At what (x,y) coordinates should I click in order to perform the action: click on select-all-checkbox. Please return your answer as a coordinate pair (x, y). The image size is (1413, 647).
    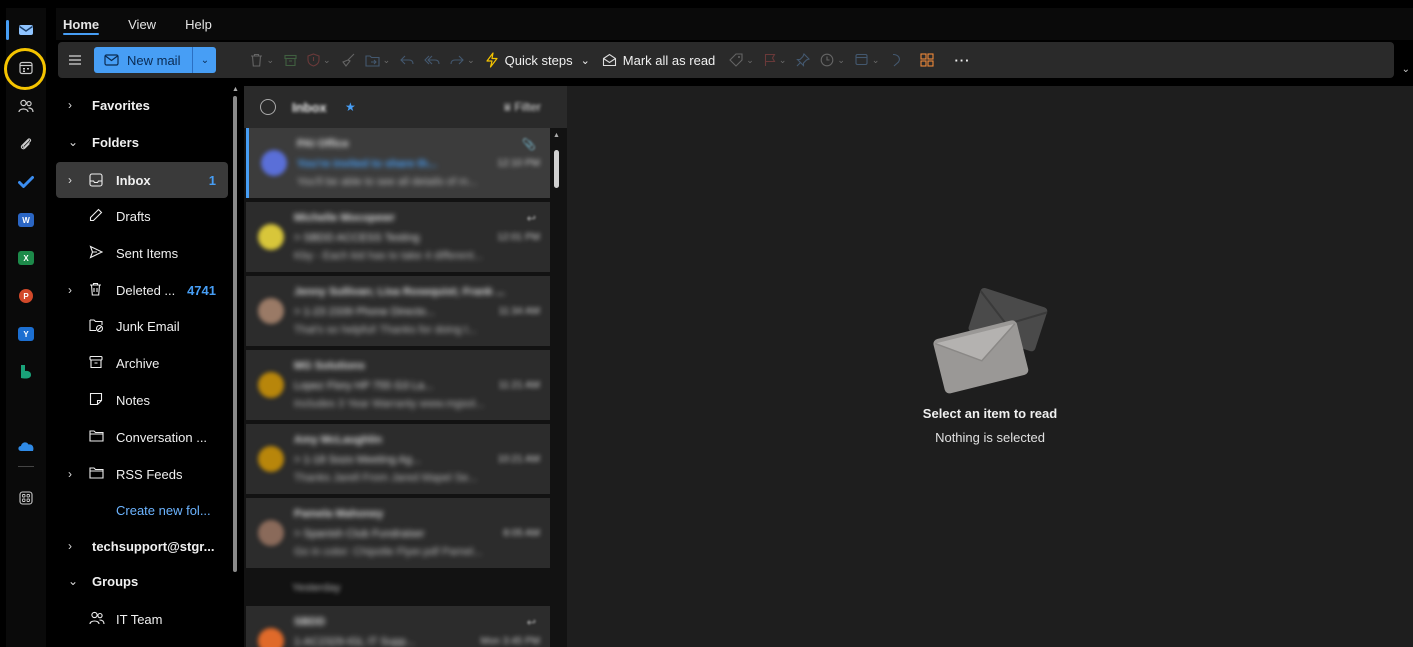
    Looking at the image, I should click on (268, 107).